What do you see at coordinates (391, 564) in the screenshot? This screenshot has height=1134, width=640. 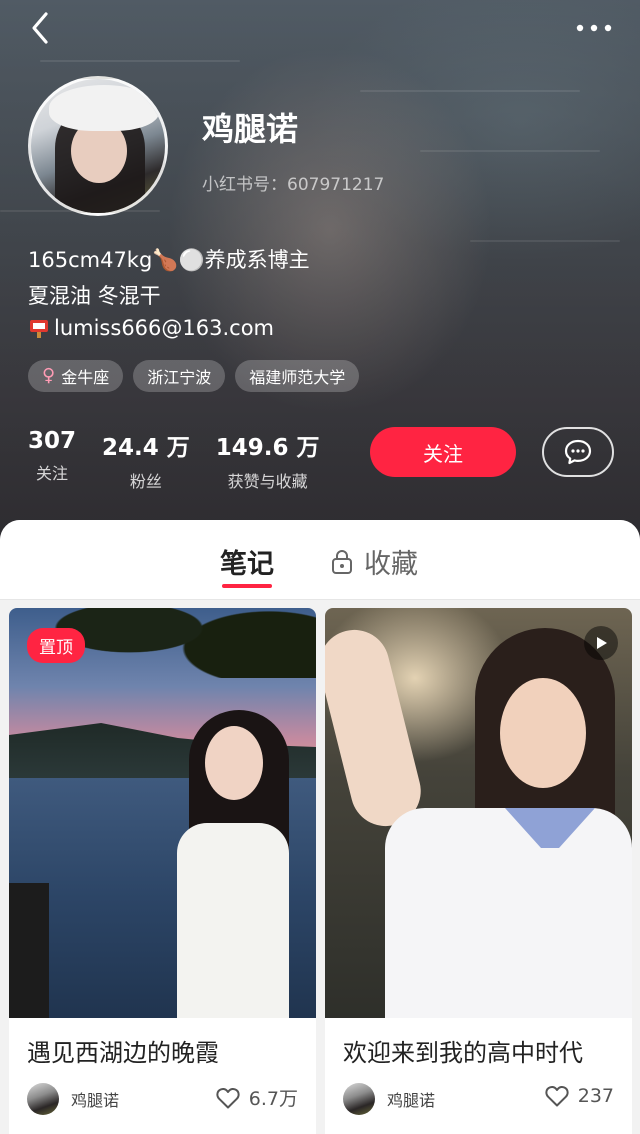 I see `tab-collect-label: 收藏` at bounding box center [391, 564].